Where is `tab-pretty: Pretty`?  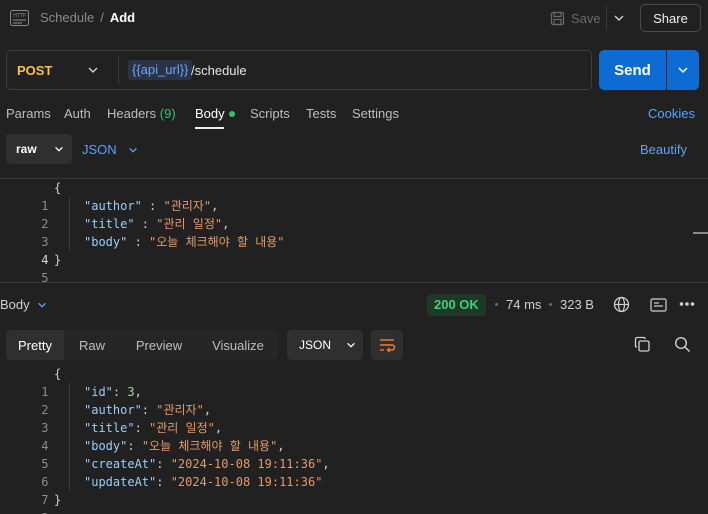 tab-pretty: Pretty is located at coordinates (35, 345).